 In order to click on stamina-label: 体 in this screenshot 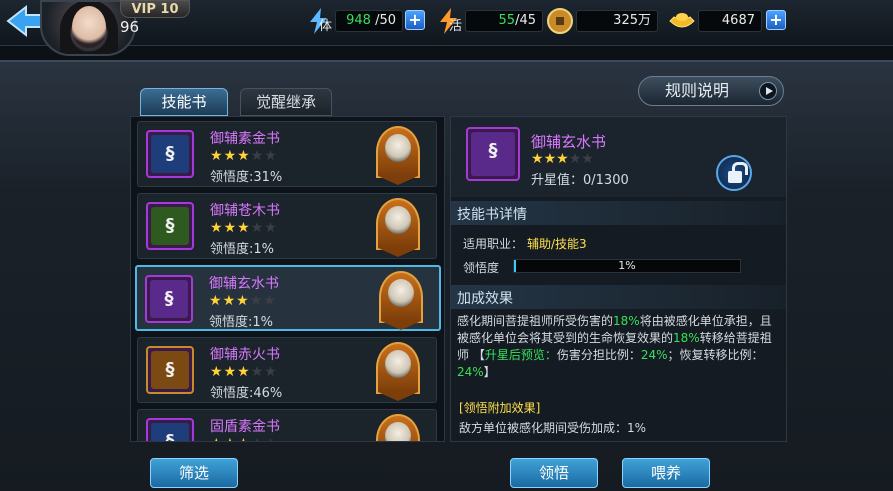, I will do `click(326, 26)`.